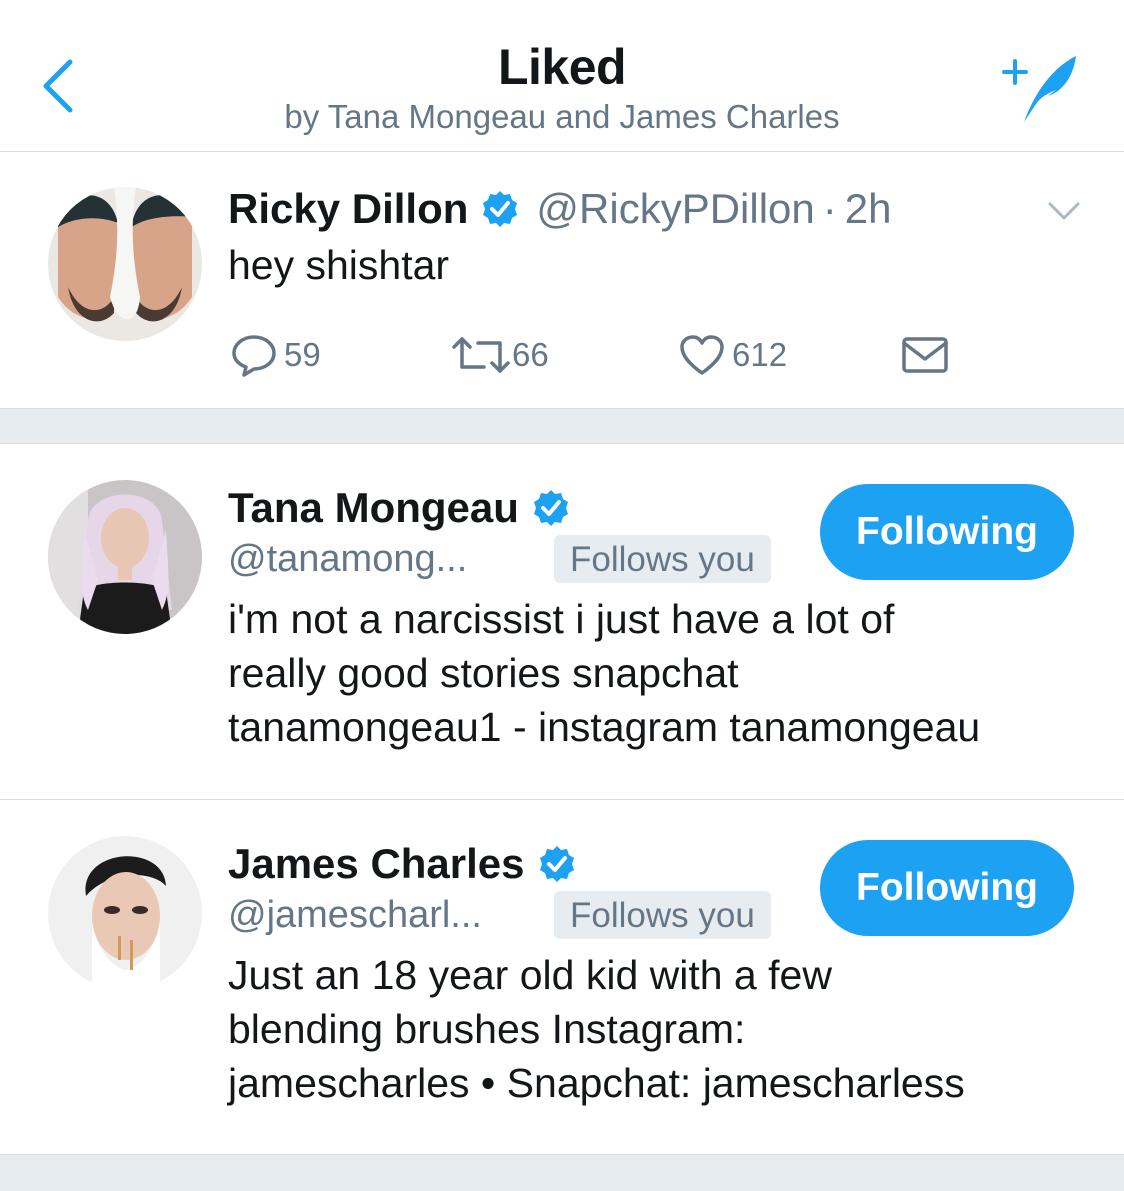 The height and width of the screenshot is (1191, 1124). I want to click on retweet-icon, so click(481, 355).